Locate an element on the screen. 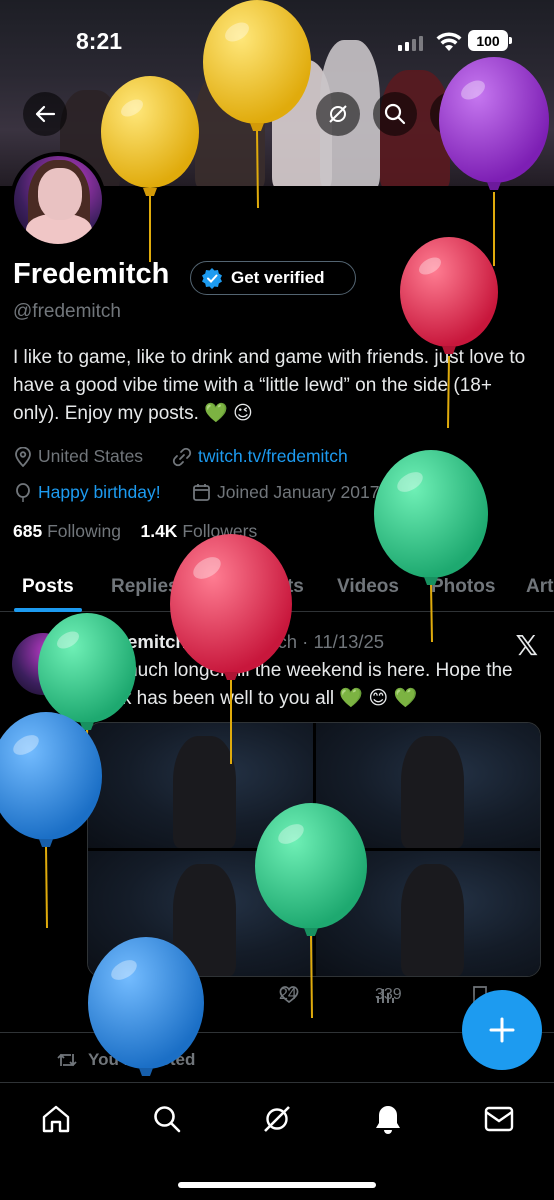  balloon-icon is located at coordinates (23, 492).